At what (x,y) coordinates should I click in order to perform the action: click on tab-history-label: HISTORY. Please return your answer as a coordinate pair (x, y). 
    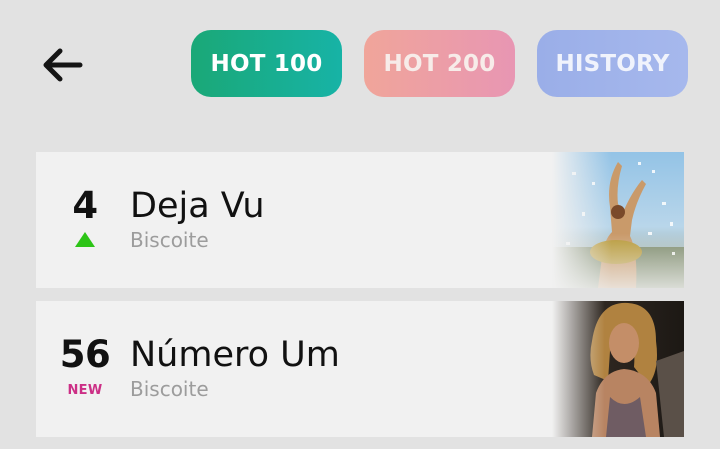
    Looking at the image, I should click on (612, 63).